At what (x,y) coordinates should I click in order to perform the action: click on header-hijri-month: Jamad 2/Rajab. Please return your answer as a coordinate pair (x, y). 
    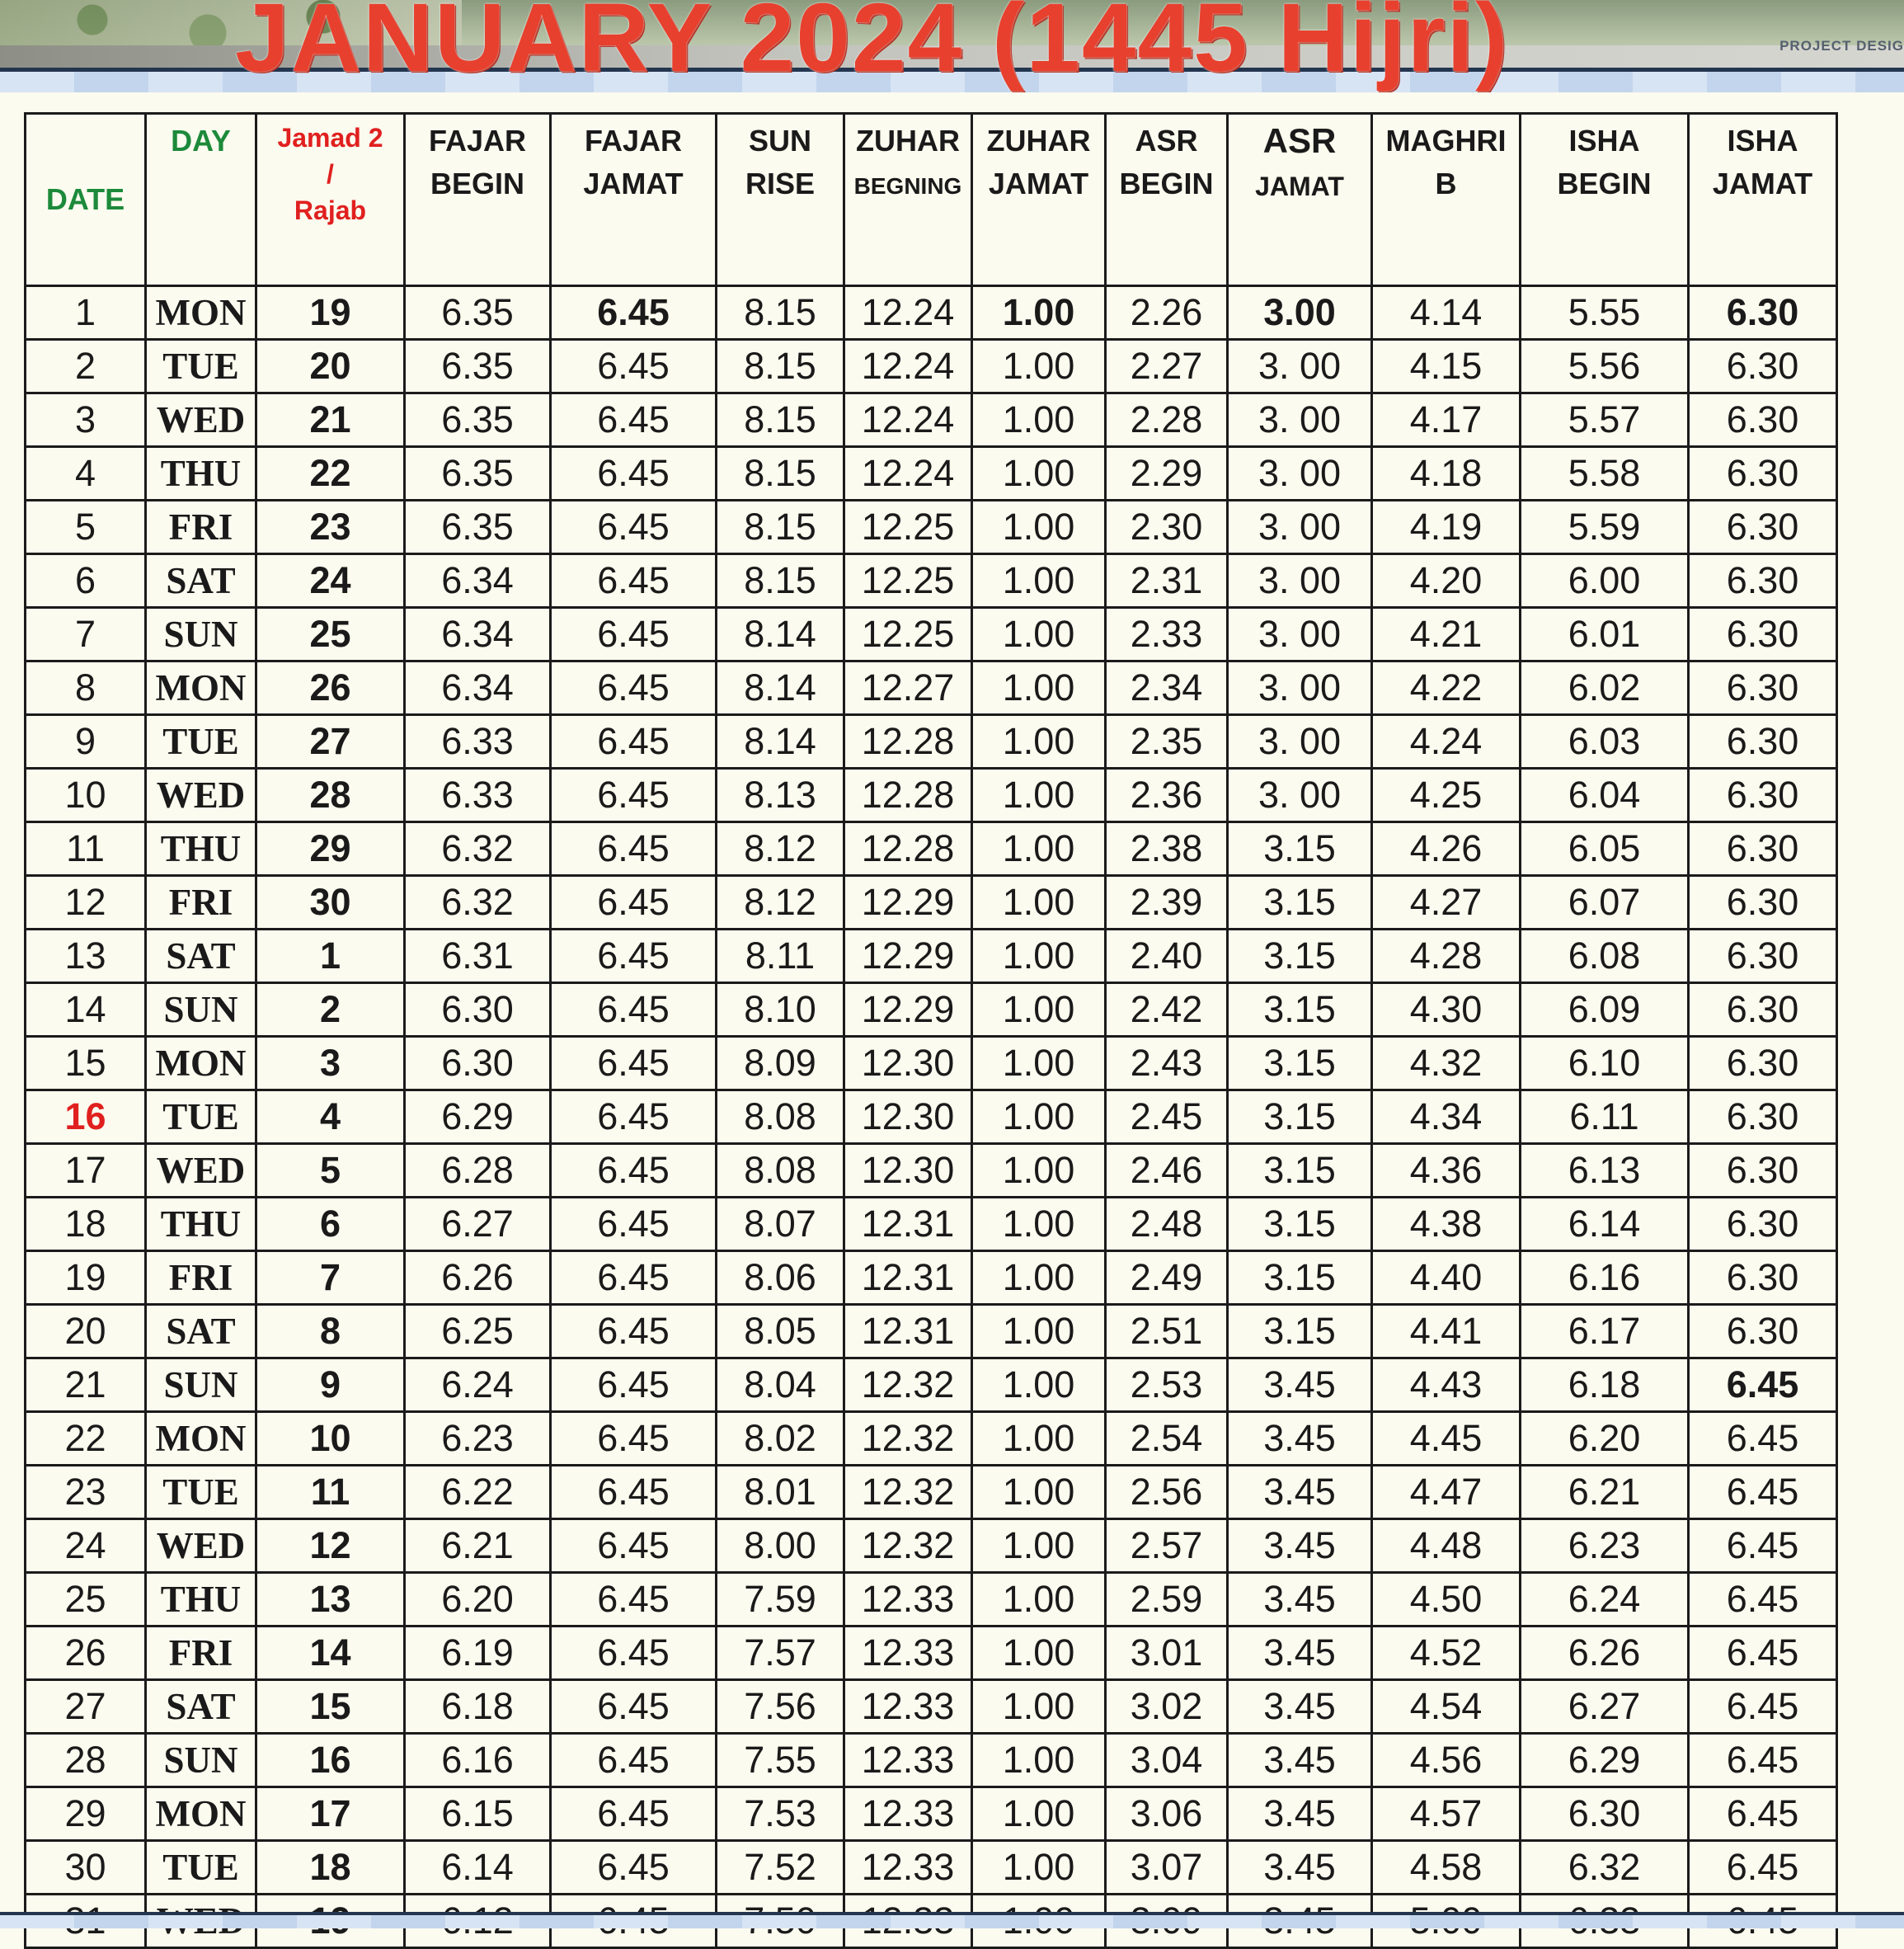
    Looking at the image, I should click on (330, 199).